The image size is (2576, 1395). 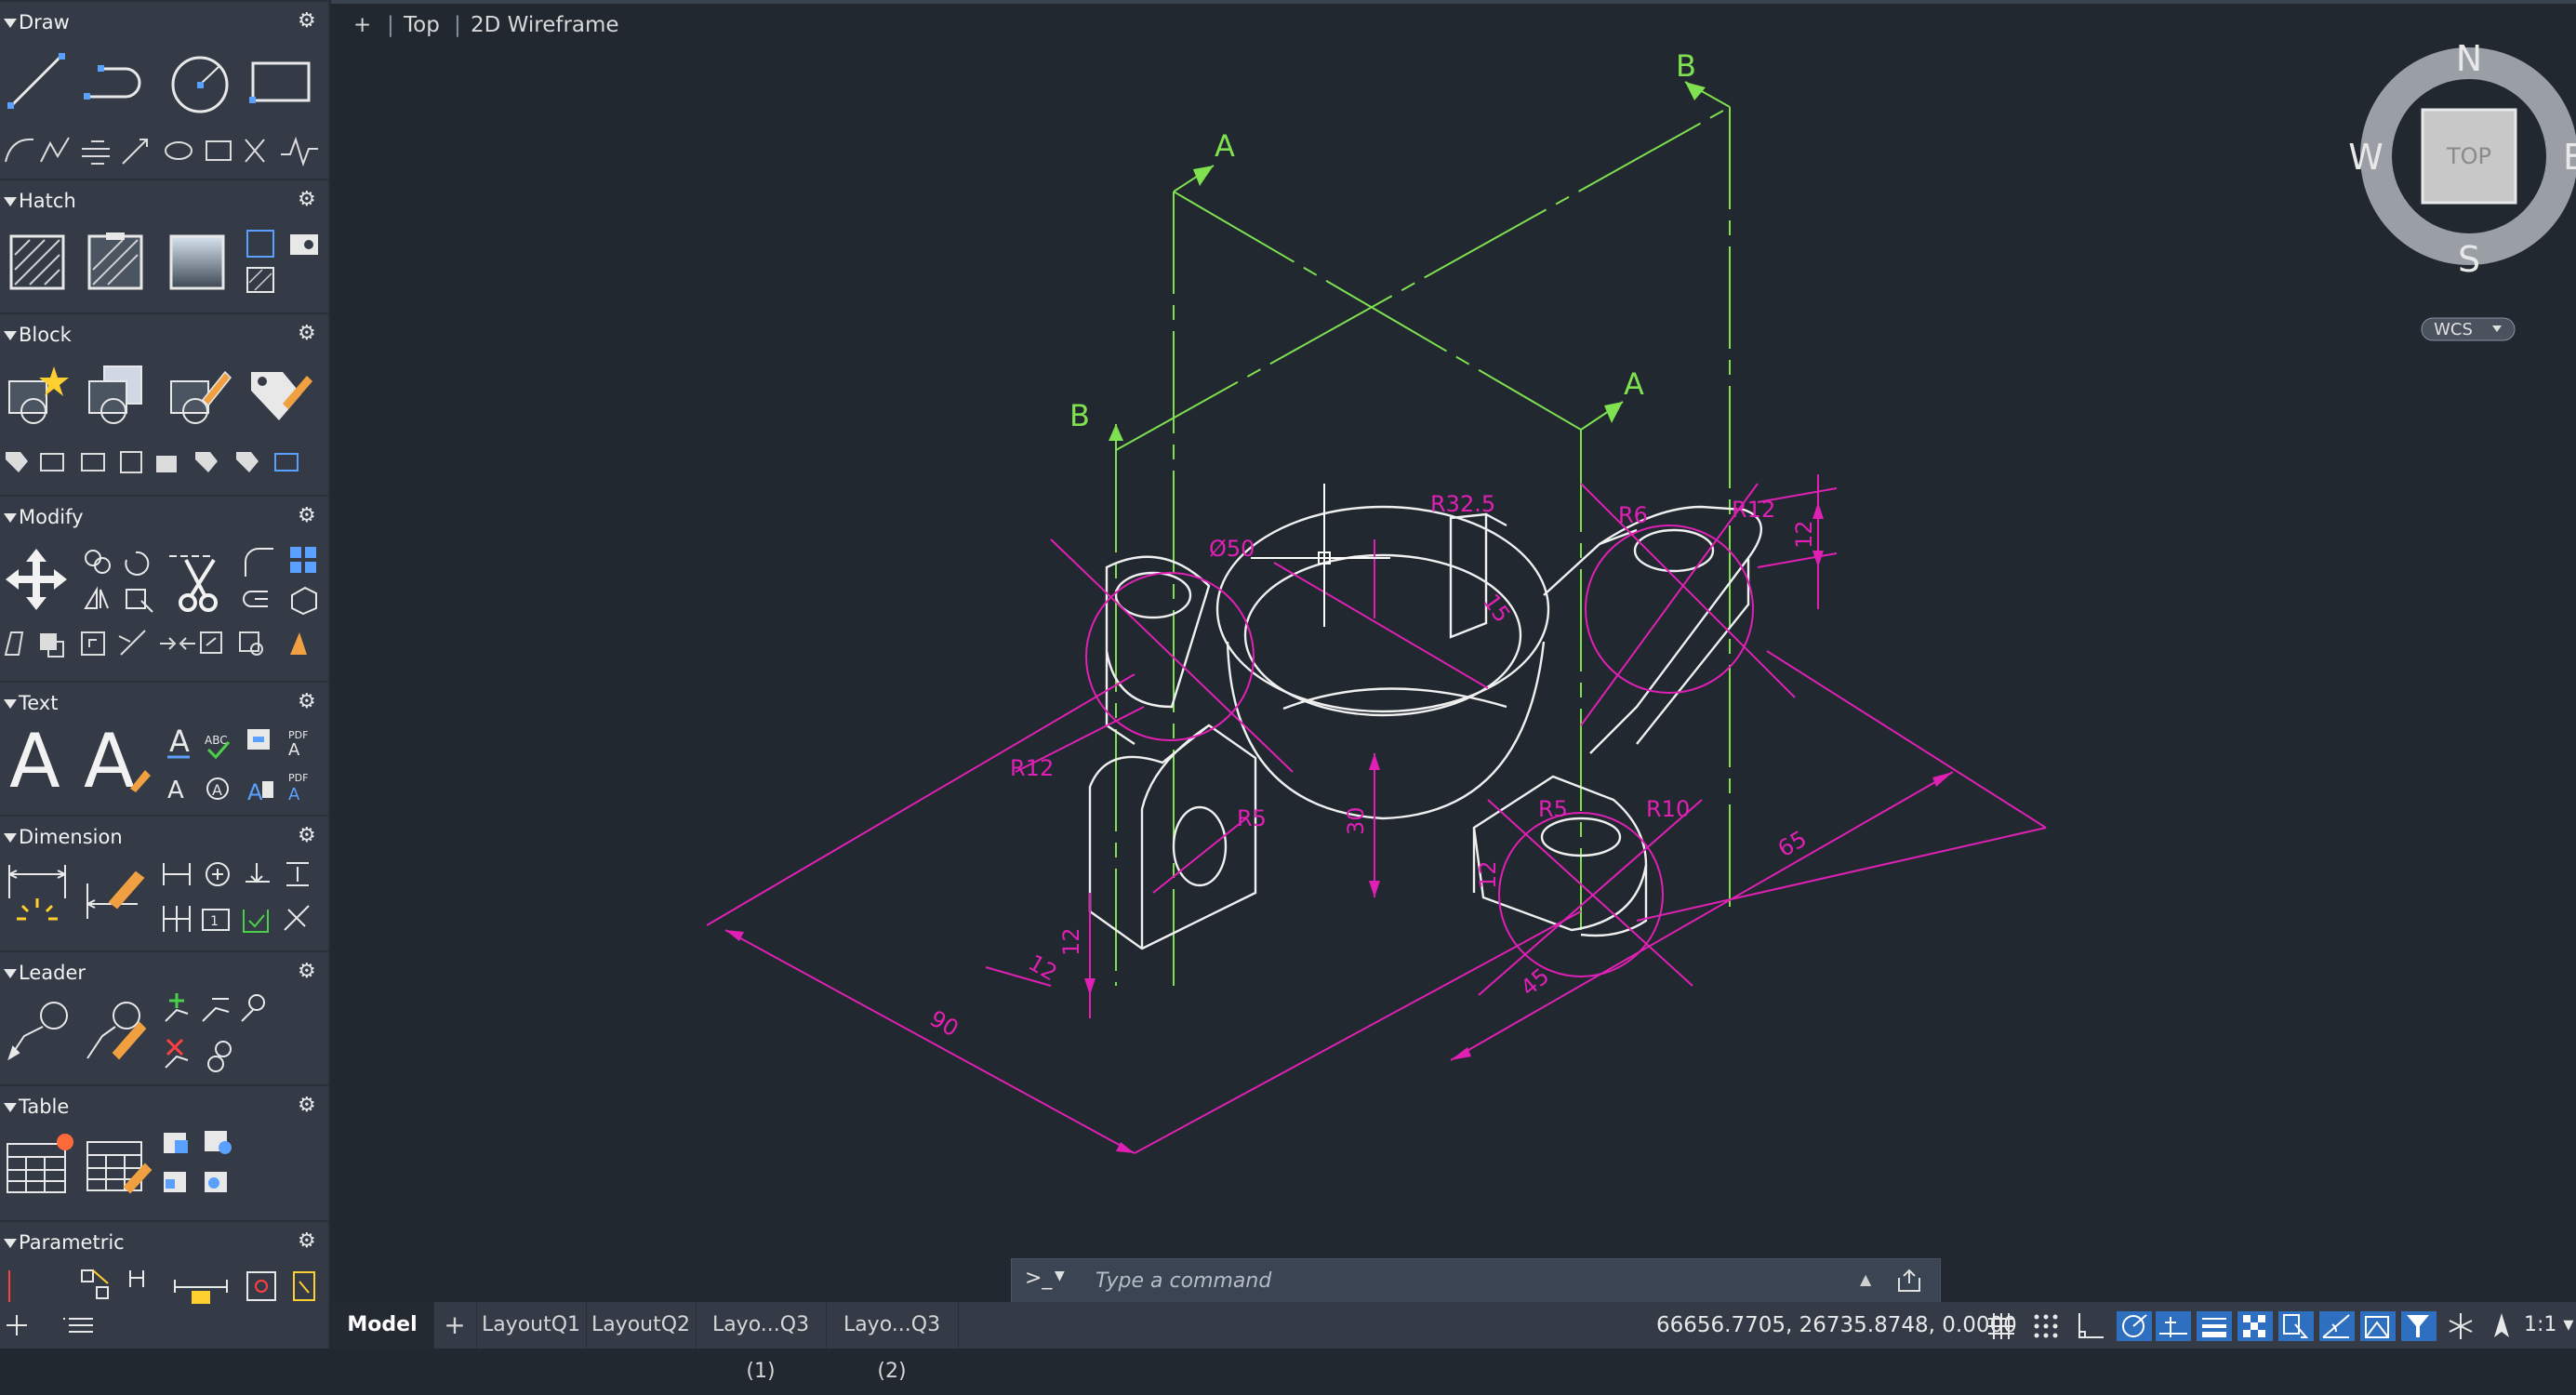 What do you see at coordinates (2469, 259) in the screenshot?
I see `compass-south: S` at bounding box center [2469, 259].